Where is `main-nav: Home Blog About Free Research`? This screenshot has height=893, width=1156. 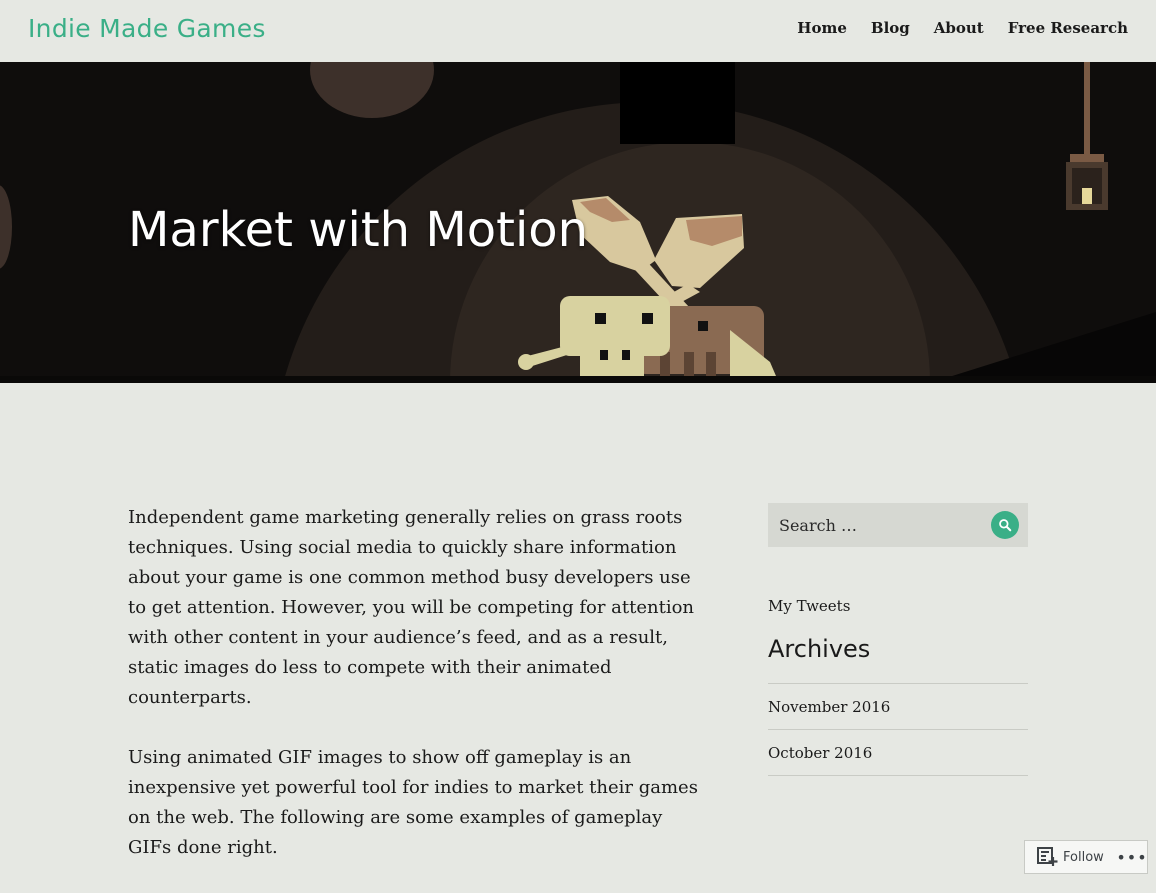
main-nav: Home Blog About Free Research is located at coordinates (962, 28).